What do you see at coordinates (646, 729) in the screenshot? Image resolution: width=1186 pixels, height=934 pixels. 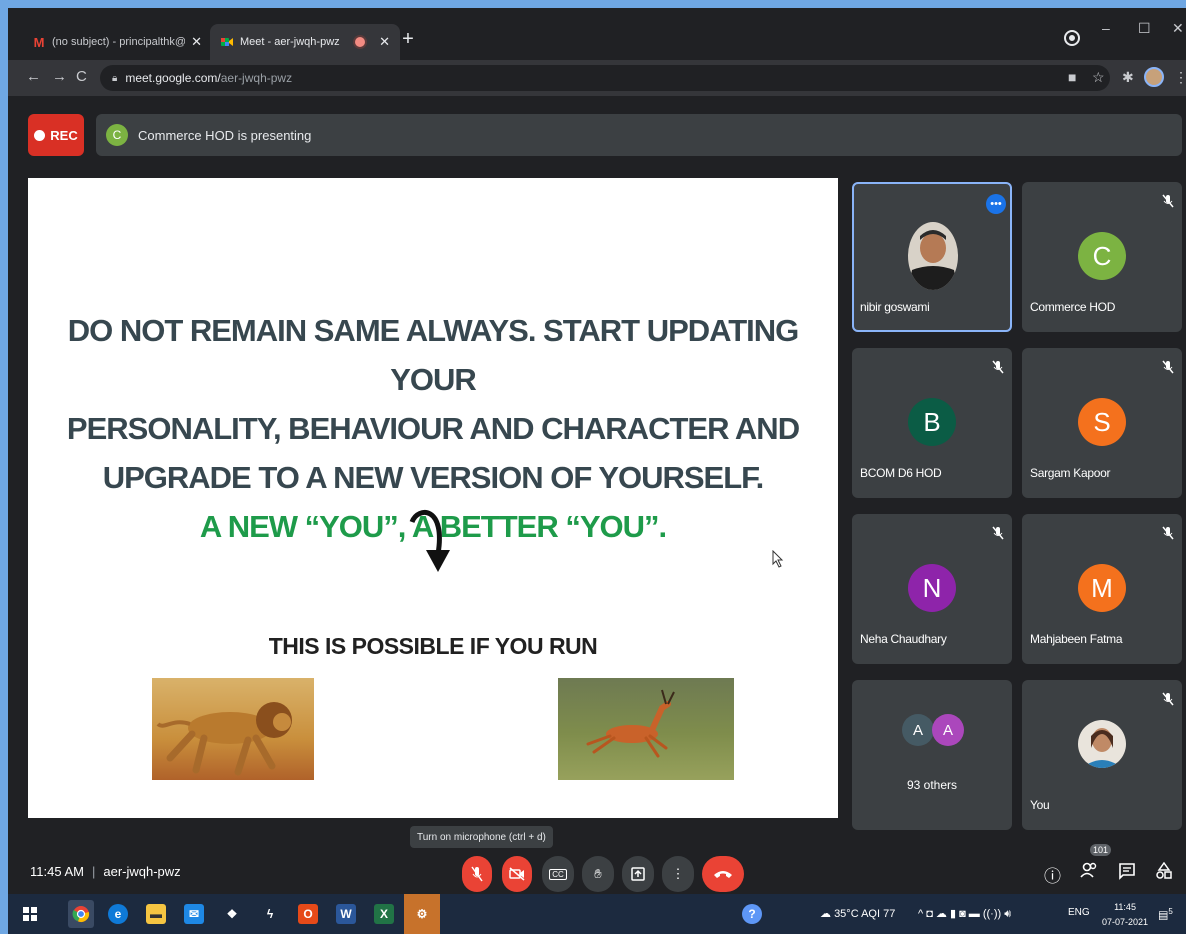 I see `deer-image` at bounding box center [646, 729].